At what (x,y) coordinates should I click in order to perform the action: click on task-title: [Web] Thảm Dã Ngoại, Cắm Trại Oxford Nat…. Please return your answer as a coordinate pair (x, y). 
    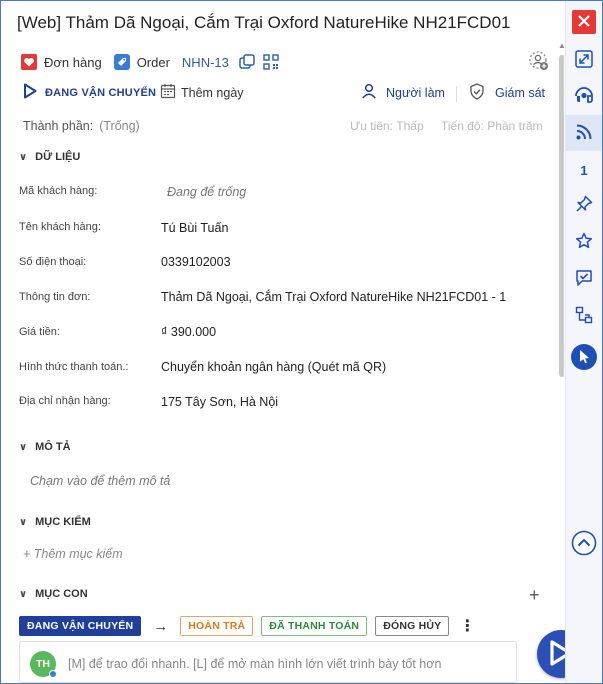
    Looking at the image, I should click on (264, 23).